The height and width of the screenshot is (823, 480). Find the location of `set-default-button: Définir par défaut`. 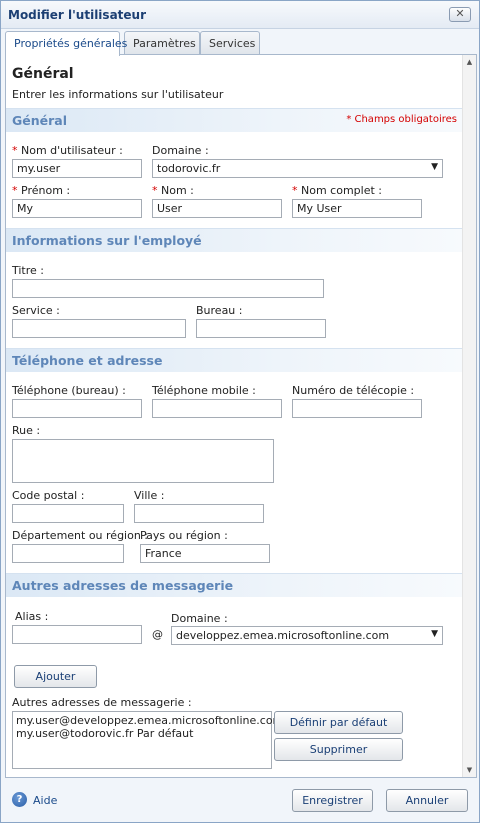

set-default-button: Définir par défaut is located at coordinates (338, 722).